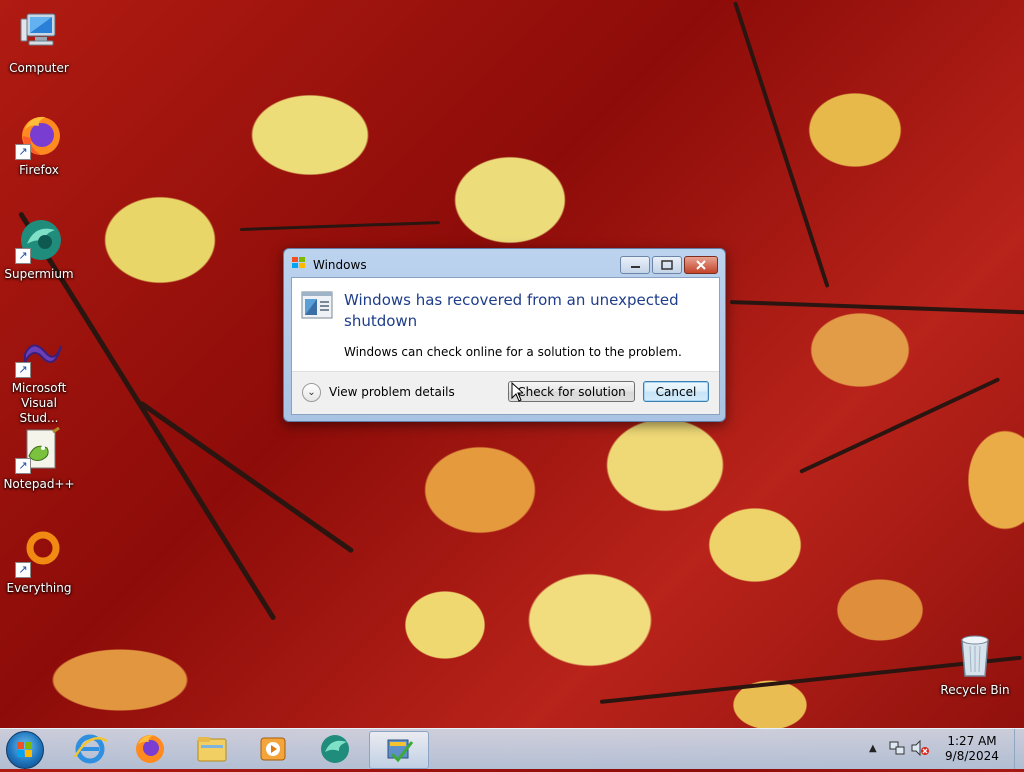 The width and height of the screenshot is (1024, 772). What do you see at coordinates (39, 450) in the screenshot?
I see `notepad-plus-plus-icon: ↗` at bounding box center [39, 450].